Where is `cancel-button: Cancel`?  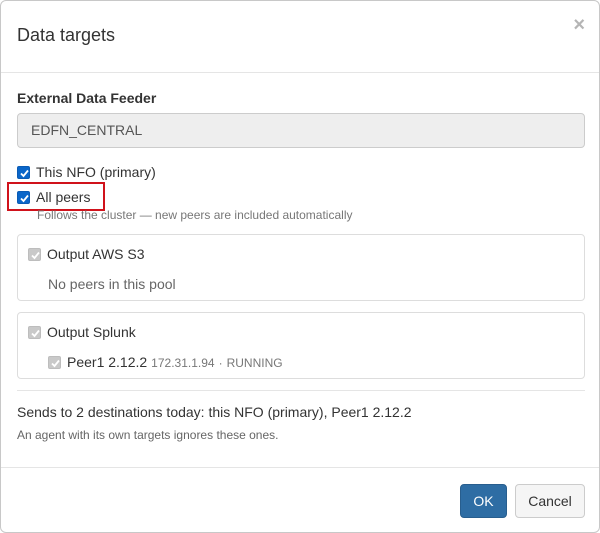
cancel-button: Cancel is located at coordinates (550, 501).